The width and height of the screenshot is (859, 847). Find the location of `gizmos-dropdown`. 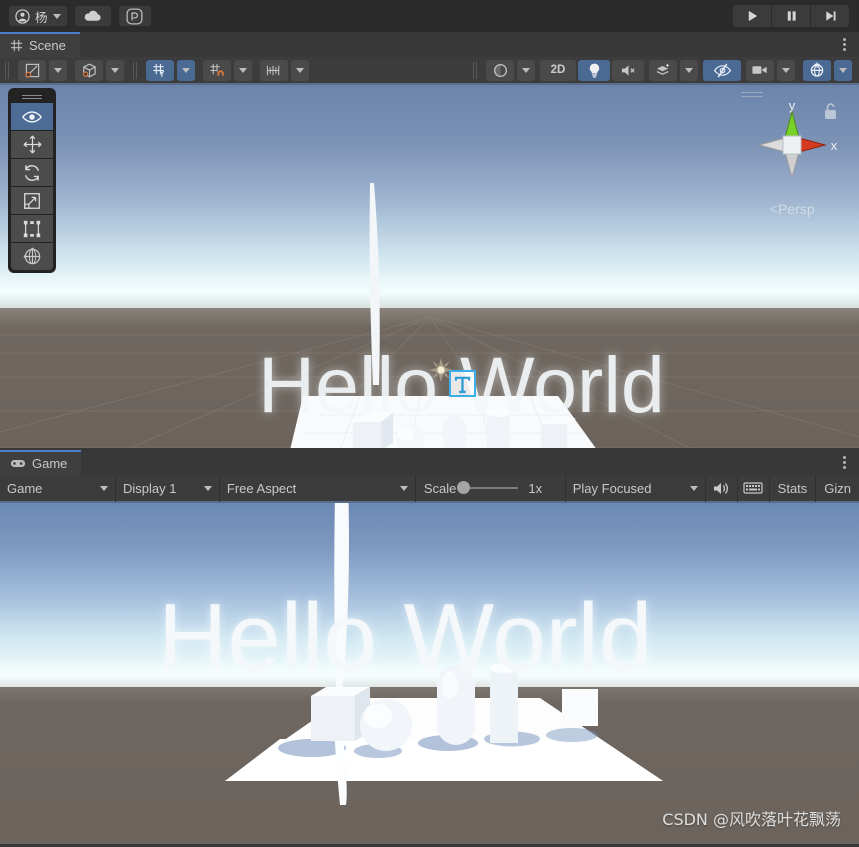

gizmos-dropdown is located at coordinates (843, 70).